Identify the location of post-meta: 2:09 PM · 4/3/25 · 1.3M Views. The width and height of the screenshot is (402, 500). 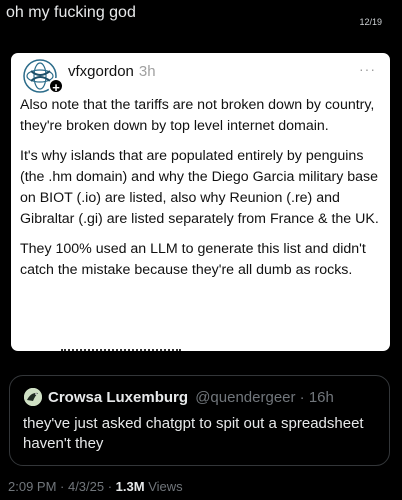
(95, 486).